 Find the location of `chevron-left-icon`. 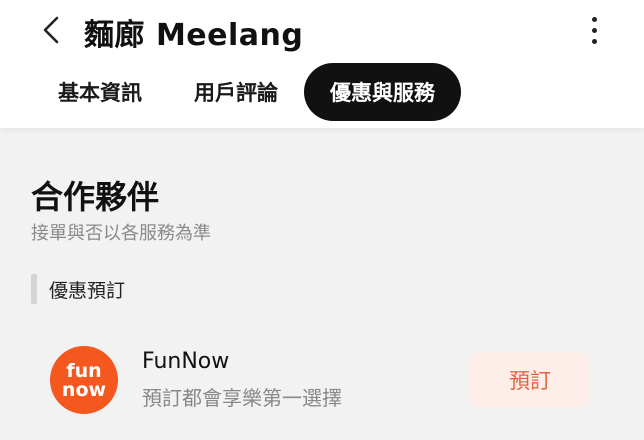

chevron-left-icon is located at coordinates (51, 30).